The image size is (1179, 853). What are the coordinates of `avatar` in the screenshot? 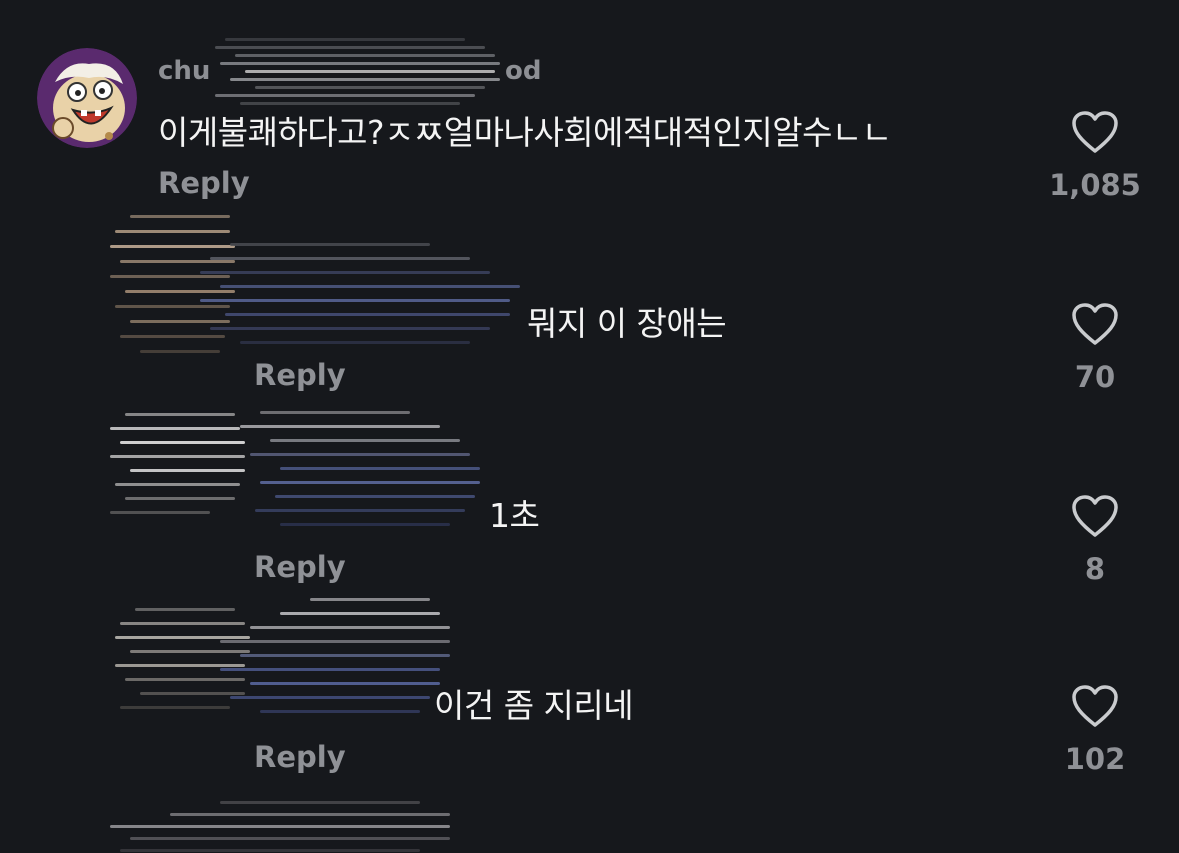 It's located at (87, 98).